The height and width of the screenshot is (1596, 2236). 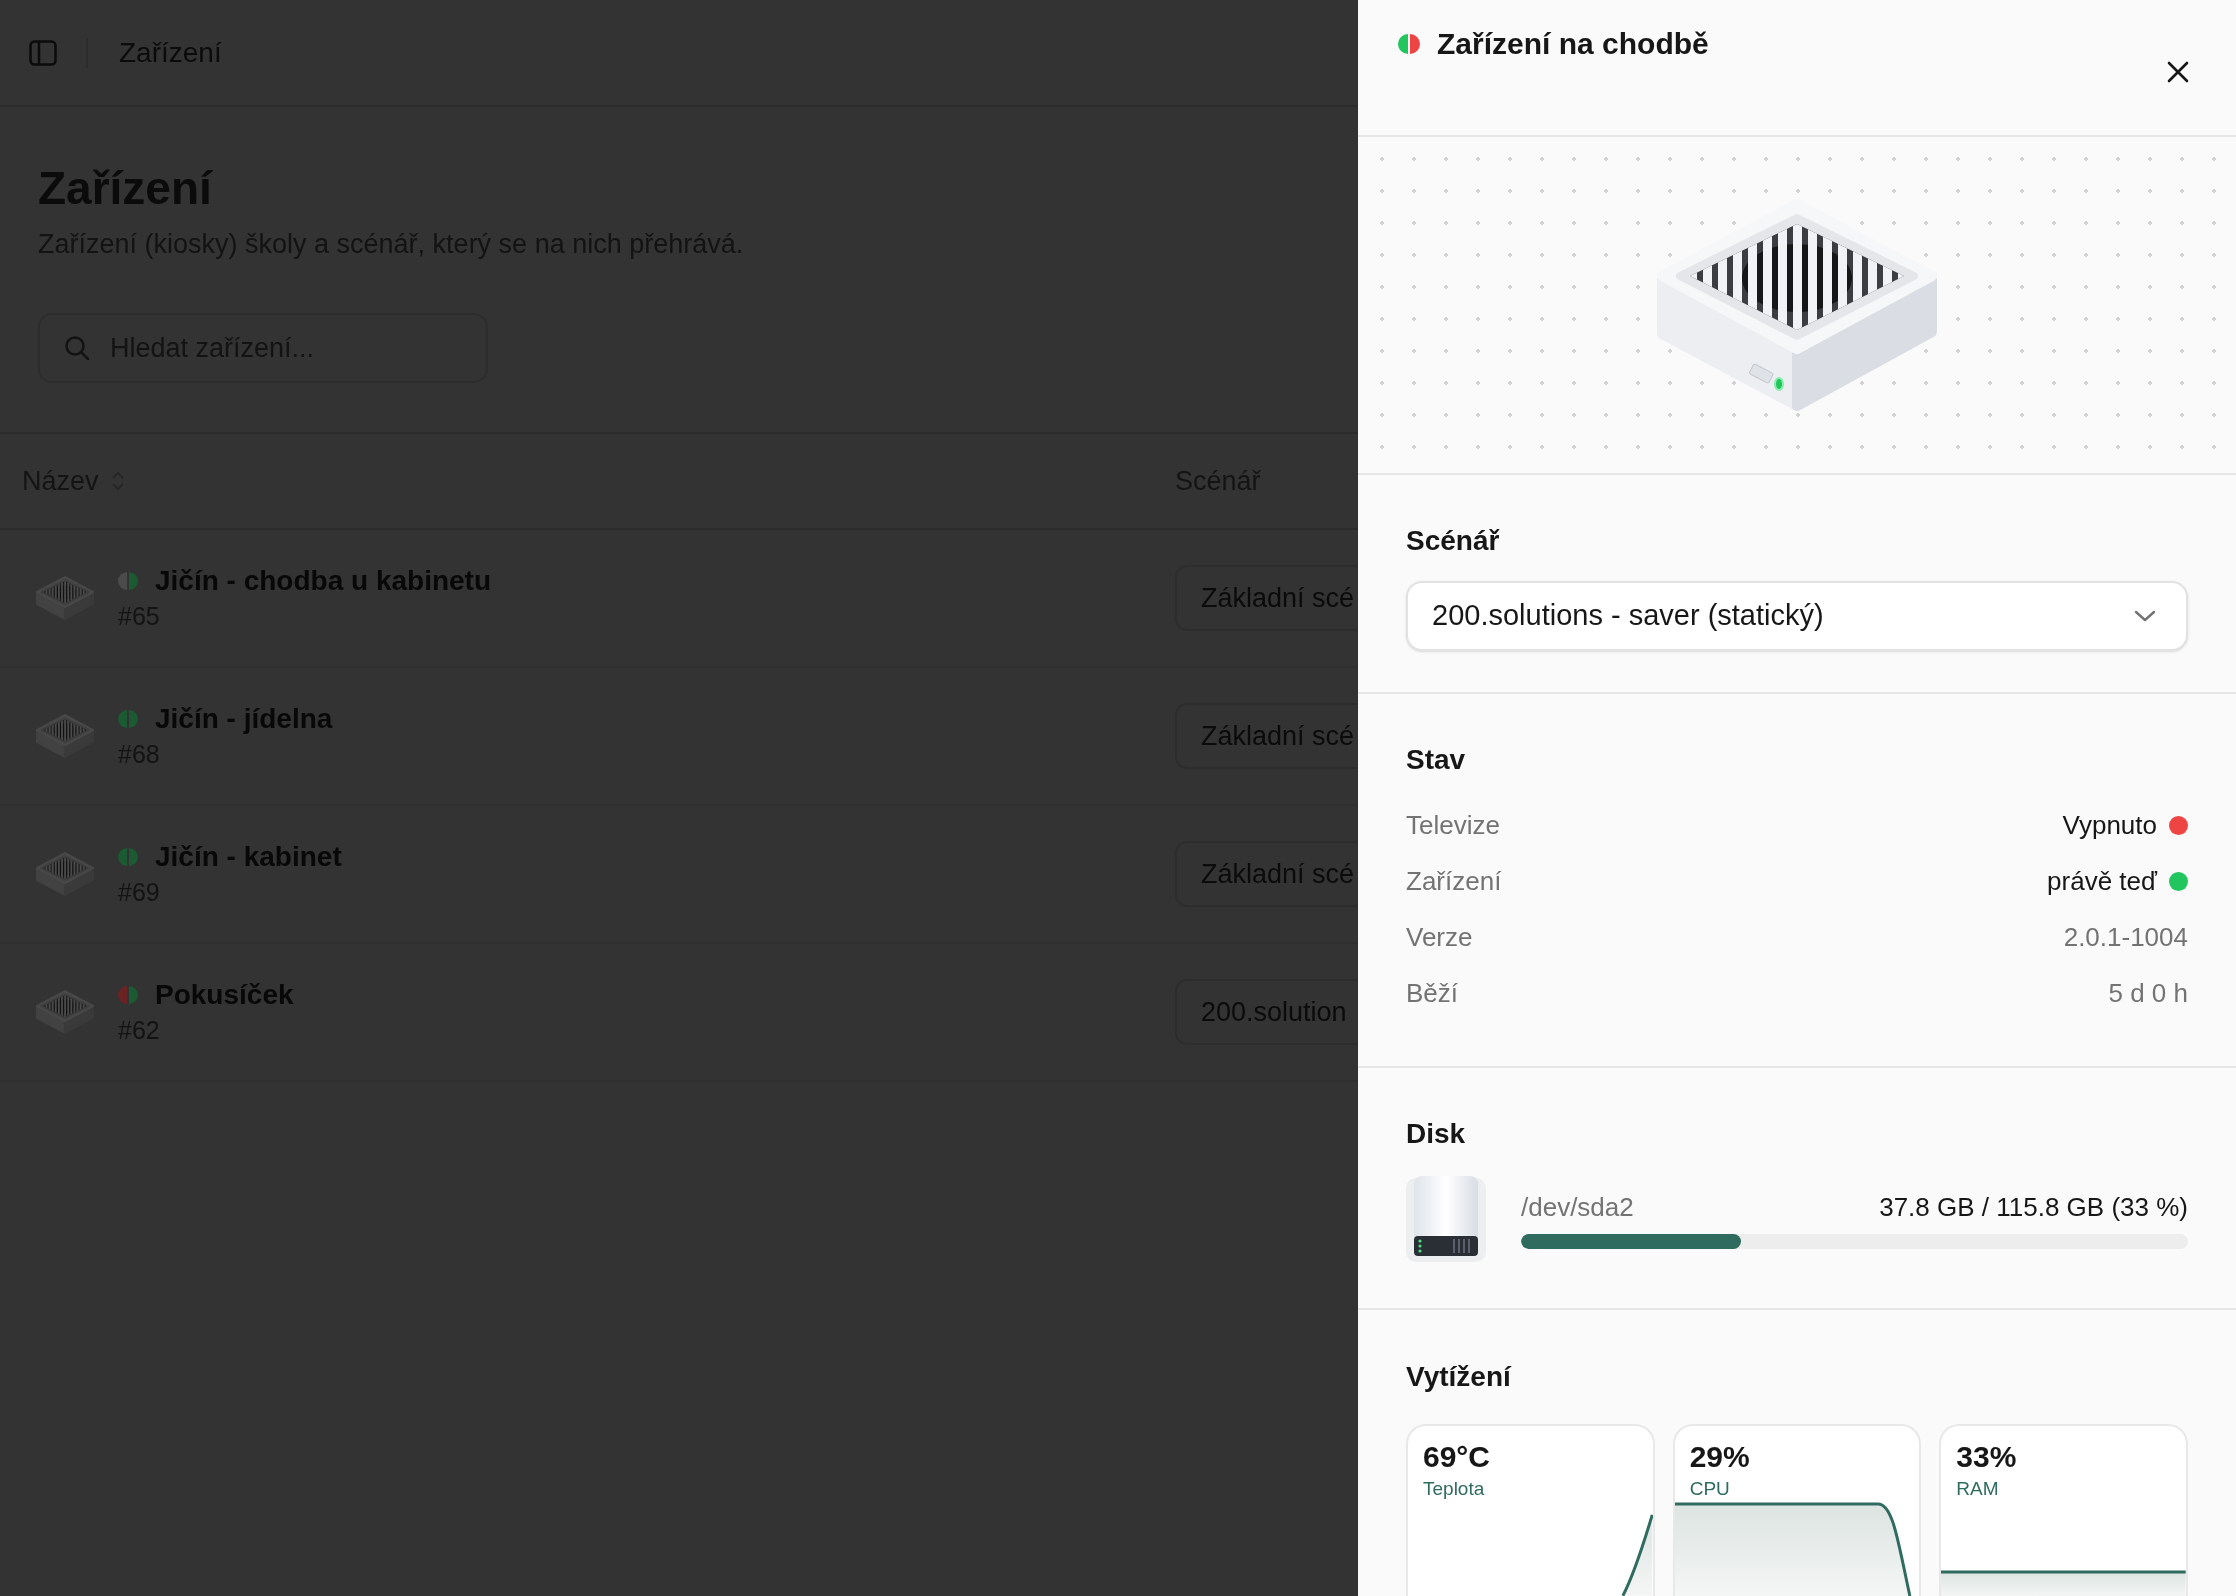 I want to click on metric-value: 33%, so click(x=1986, y=1457).